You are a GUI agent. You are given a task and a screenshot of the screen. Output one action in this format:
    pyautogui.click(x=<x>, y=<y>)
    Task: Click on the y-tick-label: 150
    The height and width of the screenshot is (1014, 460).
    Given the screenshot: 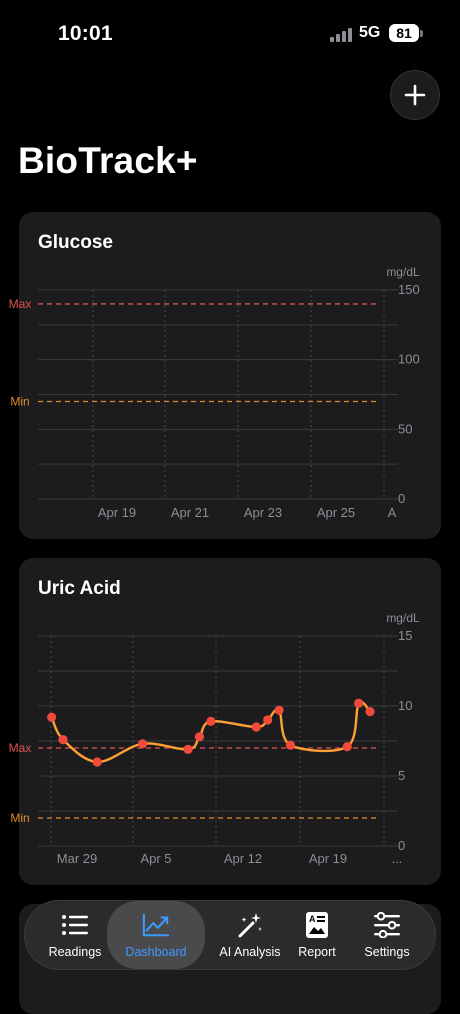 What is the action you would take?
    pyautogui.click(x=409, y=289)
    